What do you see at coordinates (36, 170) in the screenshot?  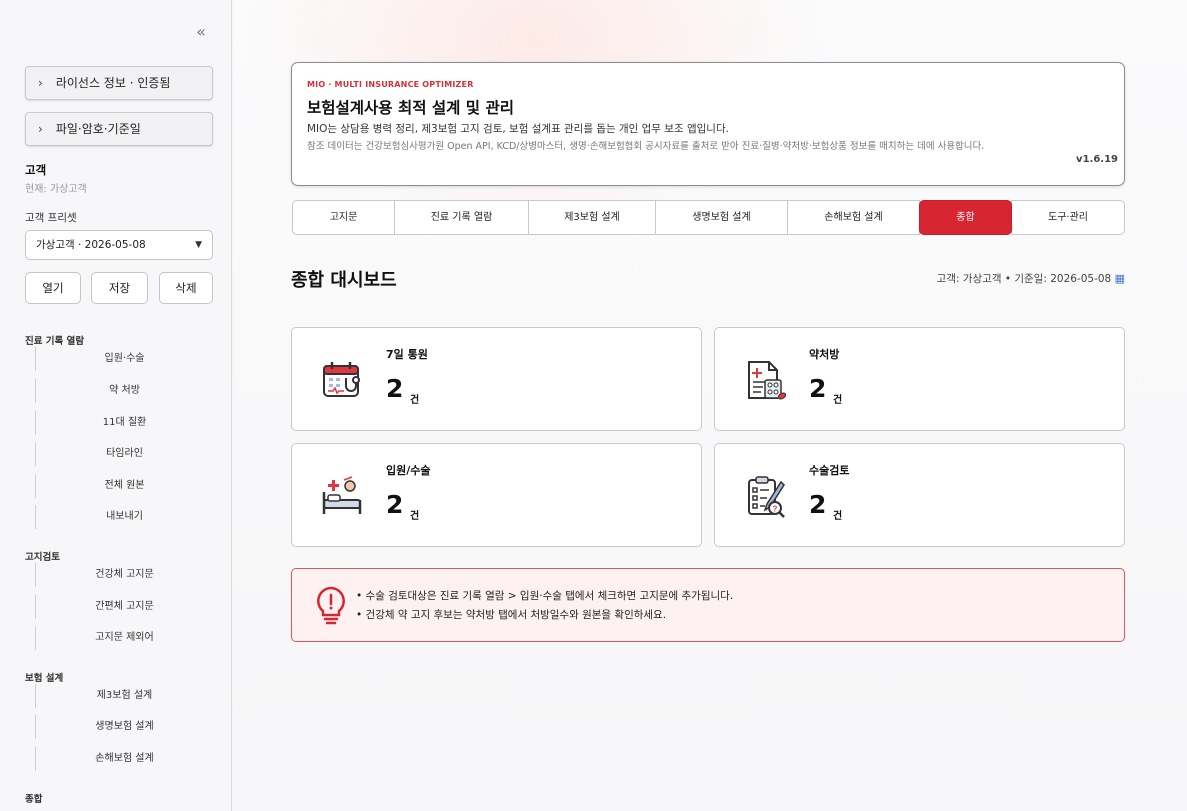 I see `customer-heading: 고객` at bounding box center [36, 170].